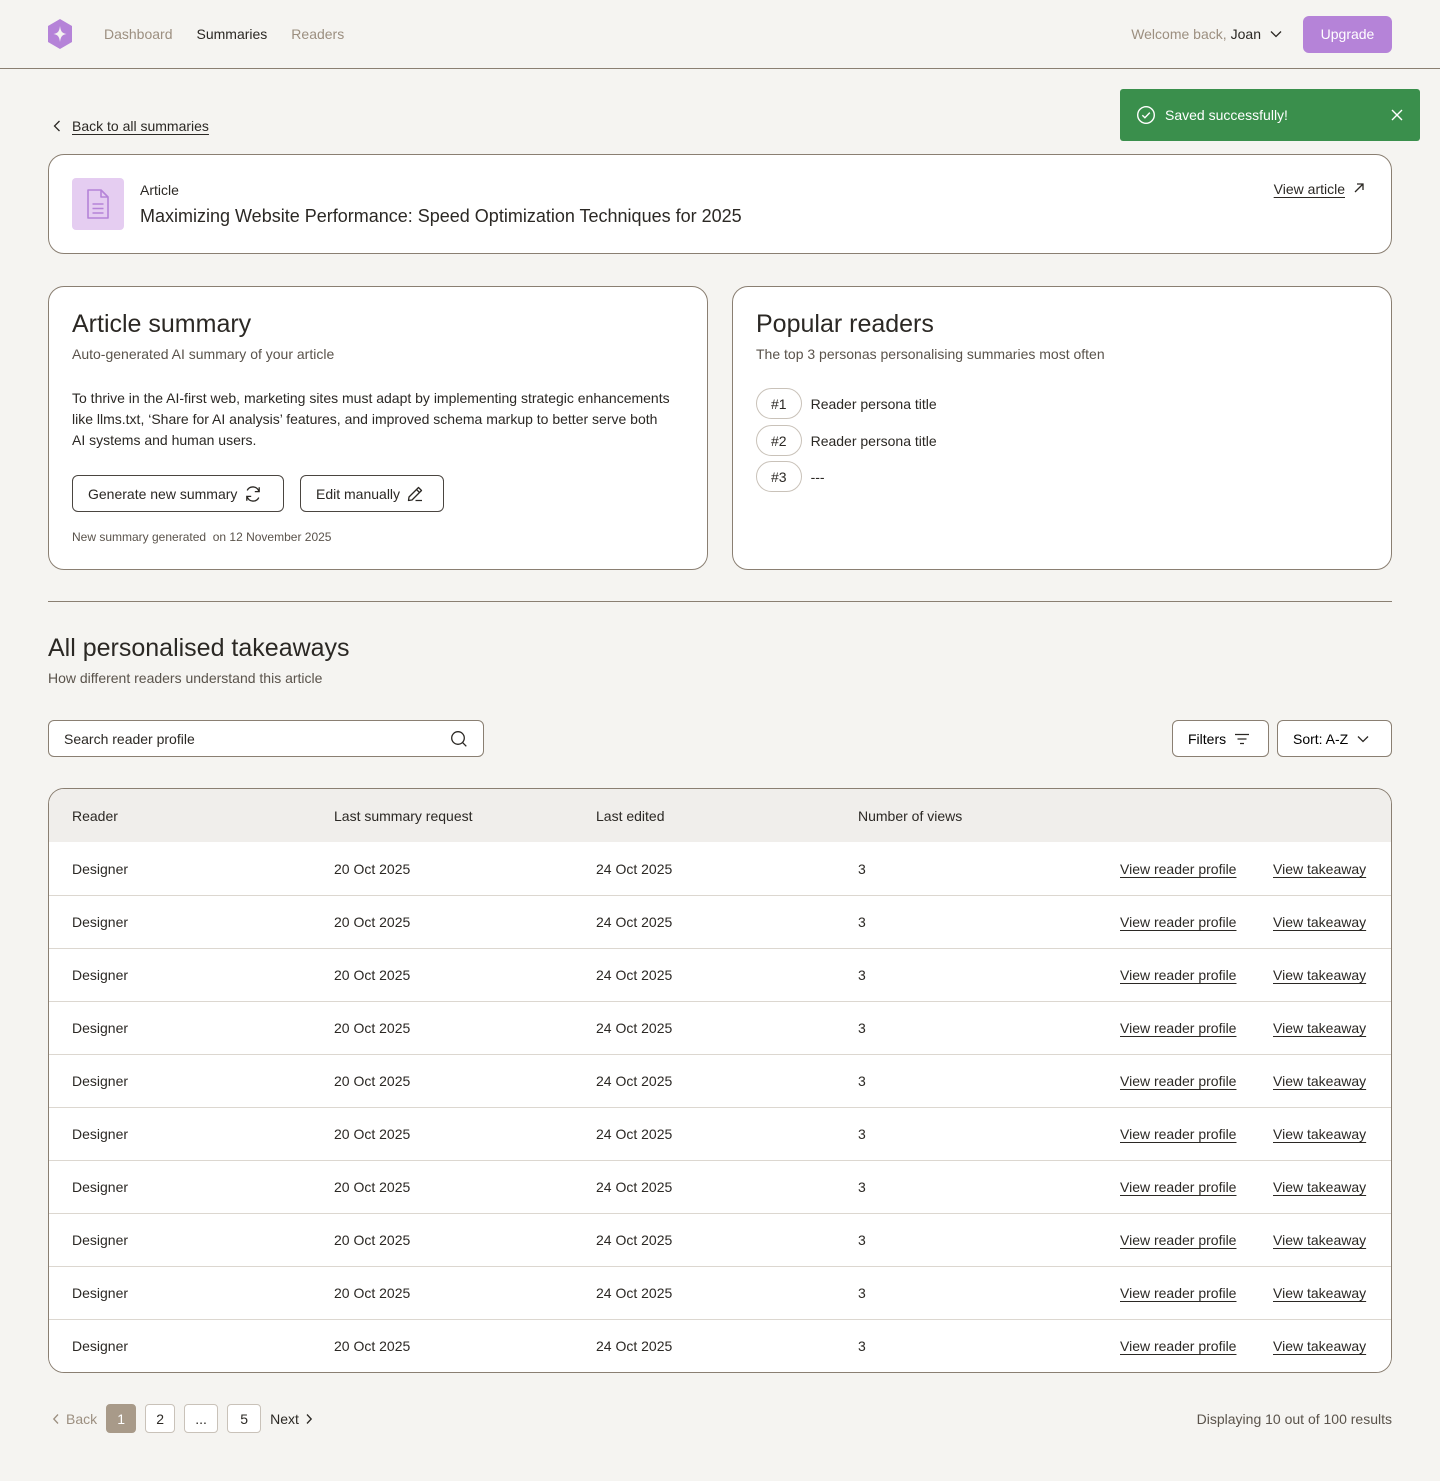  I want to click on user-area: Welcome back, Joan Upgrade, so click(1261, 34).